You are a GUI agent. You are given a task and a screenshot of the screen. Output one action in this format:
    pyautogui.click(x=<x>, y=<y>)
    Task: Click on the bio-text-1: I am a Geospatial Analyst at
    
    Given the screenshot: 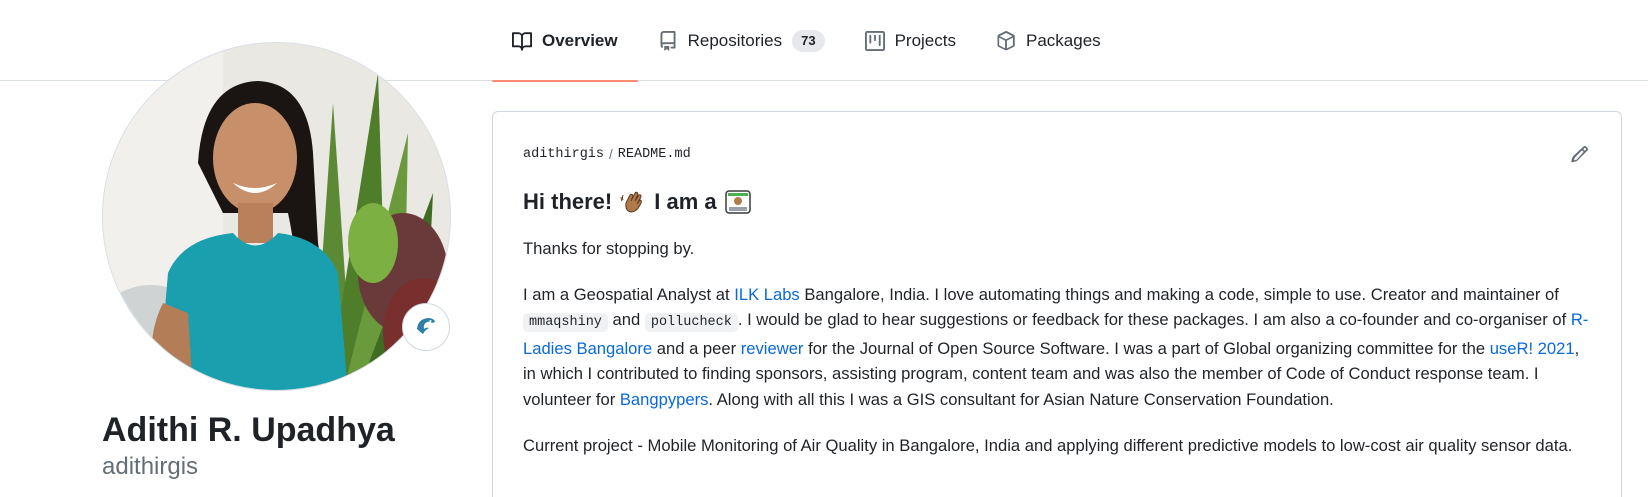 What is the action you would take?
    pyautogui.click(x=629, y=294)
    